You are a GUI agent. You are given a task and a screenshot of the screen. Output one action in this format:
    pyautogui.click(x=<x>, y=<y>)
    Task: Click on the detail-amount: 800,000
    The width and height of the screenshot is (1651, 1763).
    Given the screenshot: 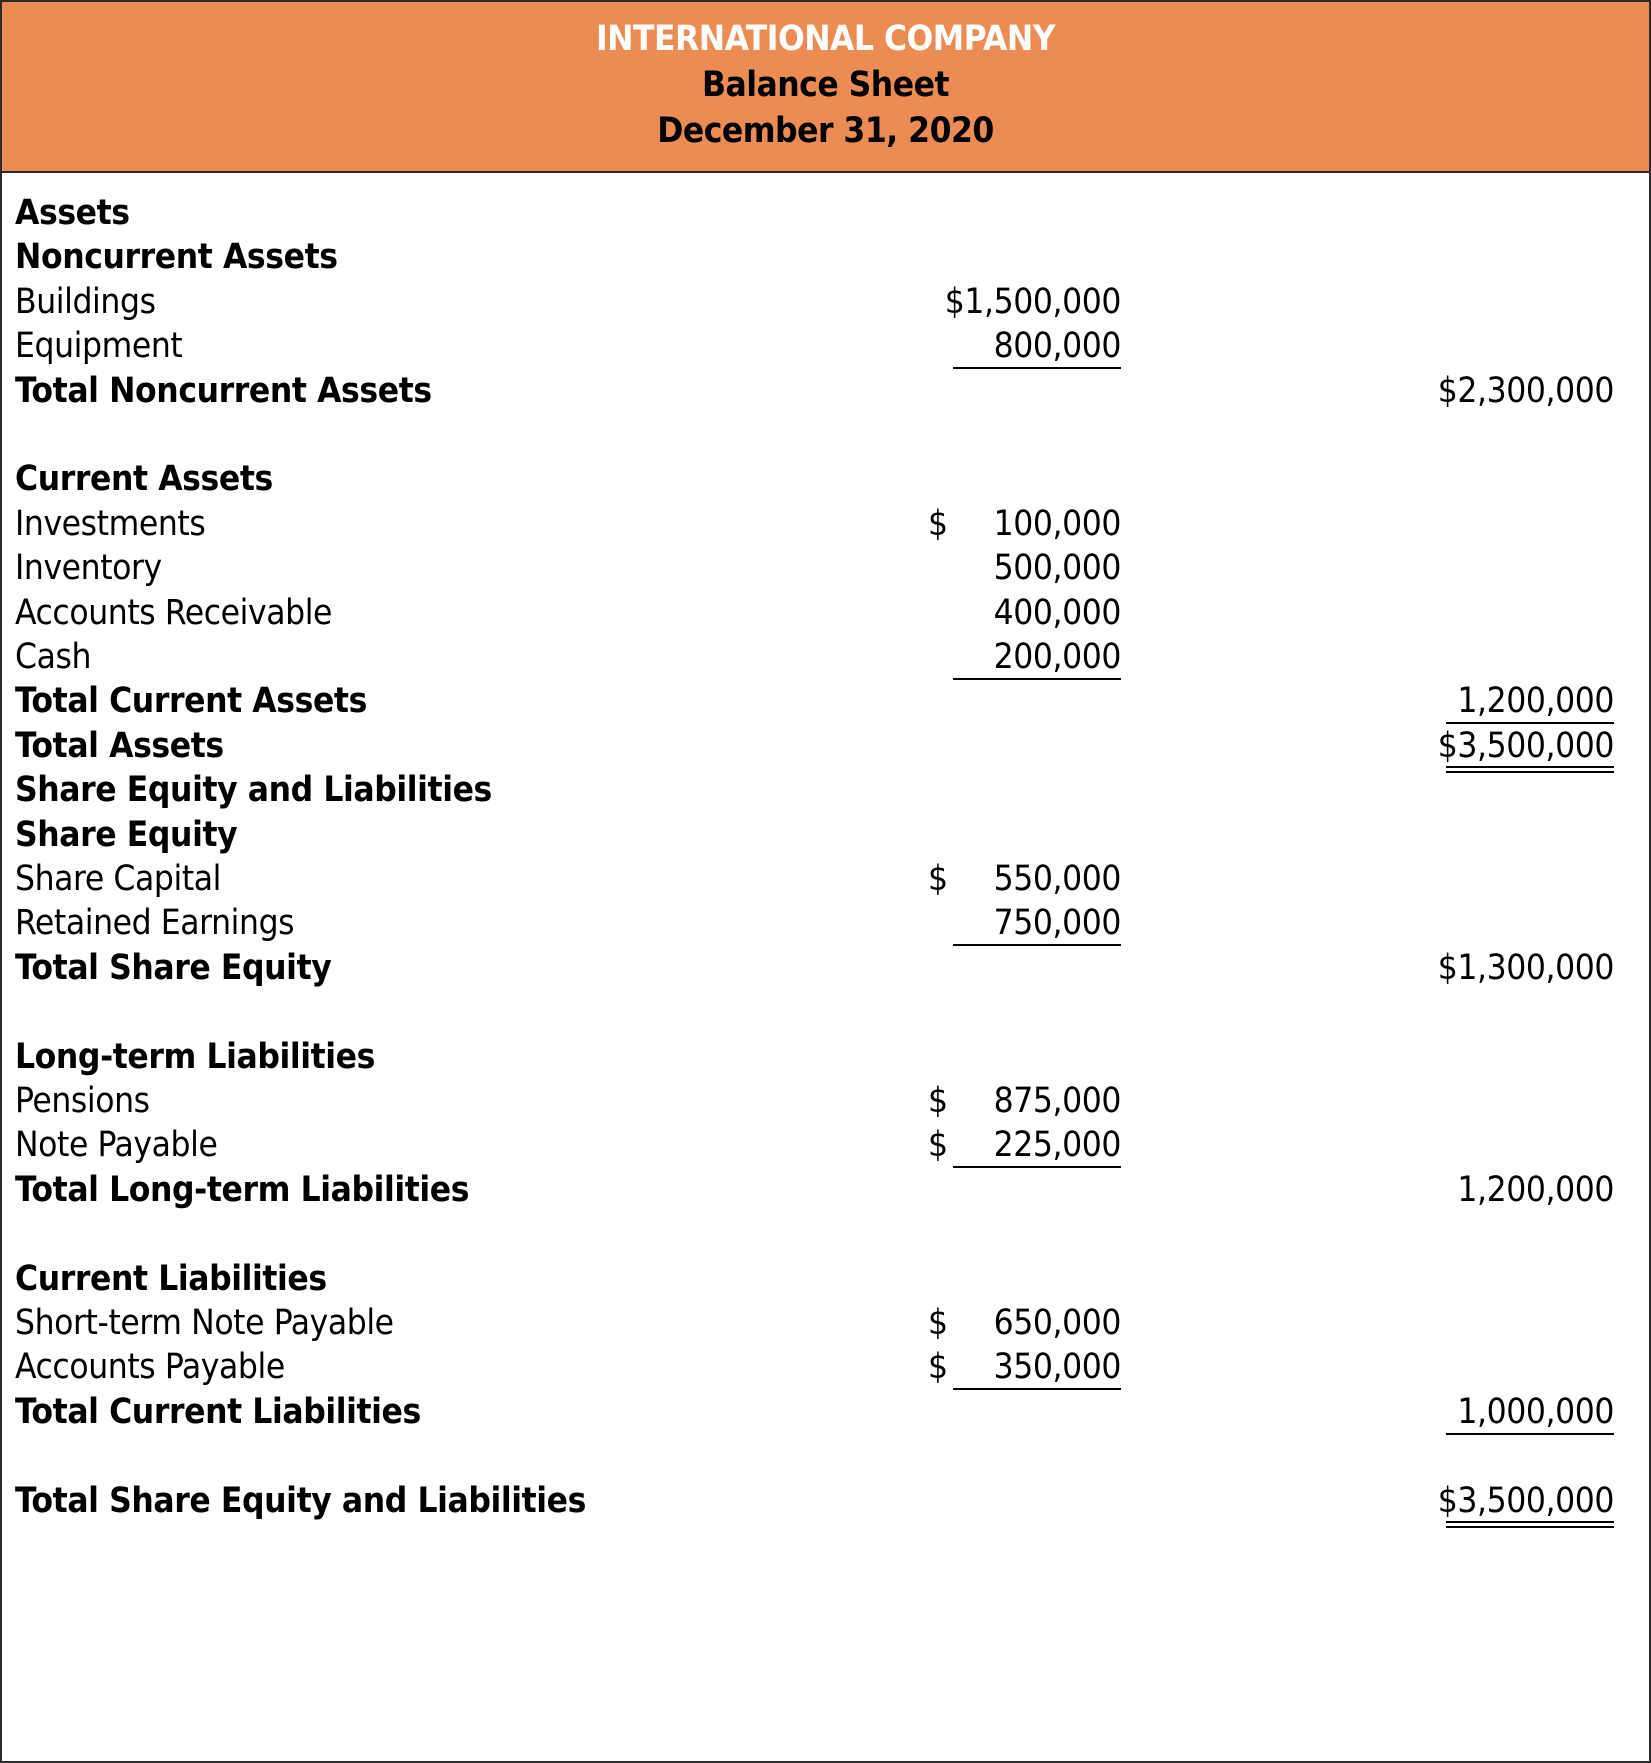 What is the action you would take?
    pyautogui.click(x=1057, y=346)
    